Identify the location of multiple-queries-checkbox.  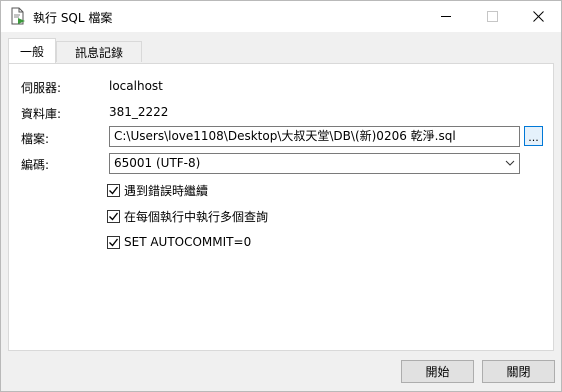
(113, 216).